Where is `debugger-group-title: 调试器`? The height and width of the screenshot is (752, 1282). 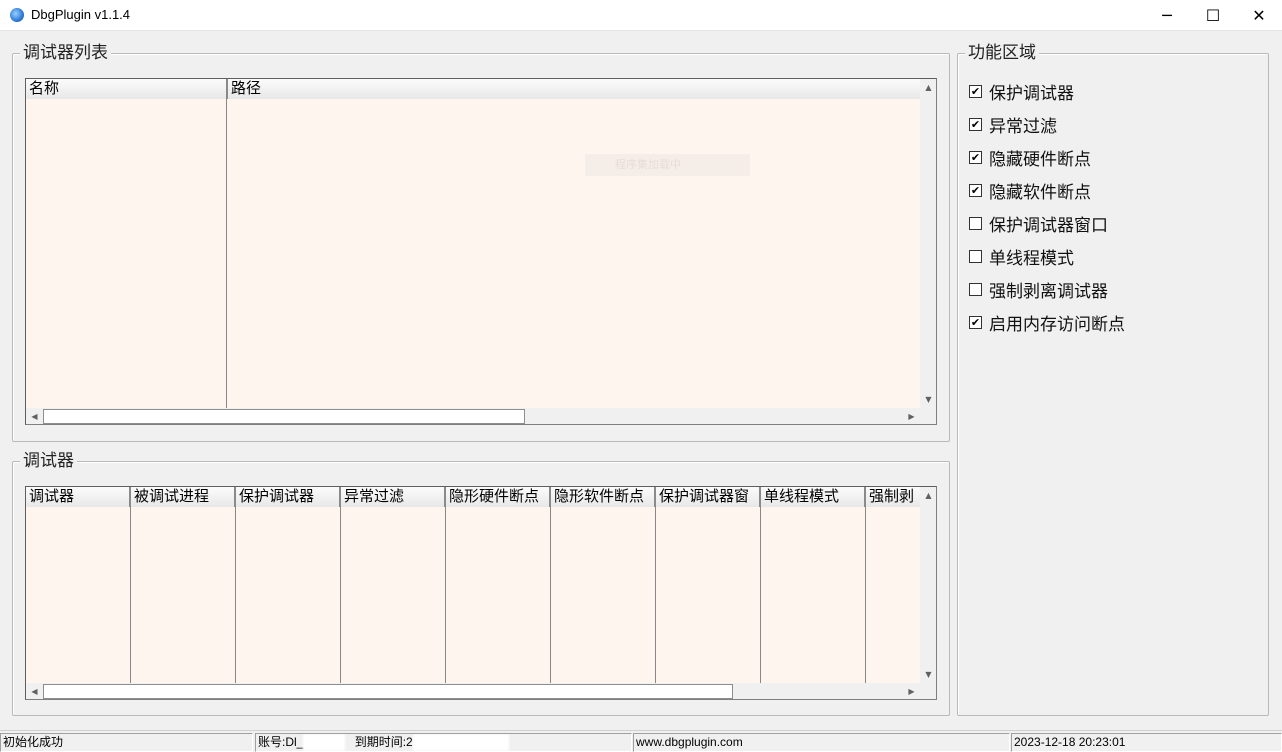
debugger-group-title: 调试器 is located at coordinates (48, 461).